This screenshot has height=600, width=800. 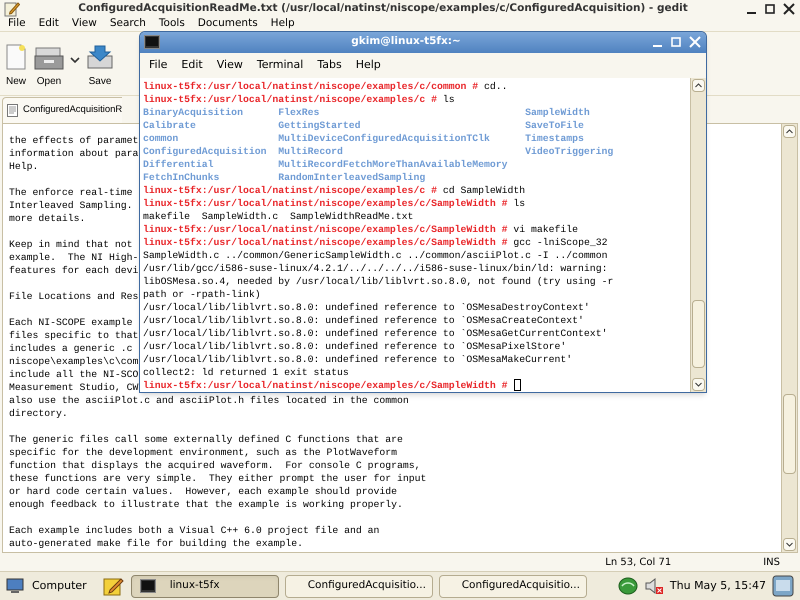 What do you see at coordinates (215, 465) in the screenshot?
I see `text-line: function that displays the acquired waveform. For console C programs,` at bounding box center [215, 465].